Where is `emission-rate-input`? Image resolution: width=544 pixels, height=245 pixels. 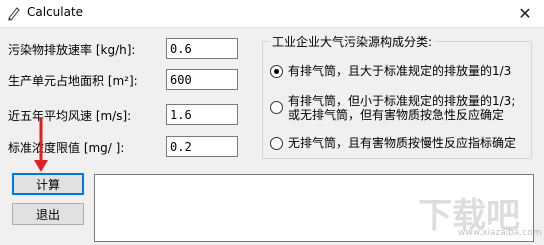
emission-rate-input is located at coordinates (202, 48).